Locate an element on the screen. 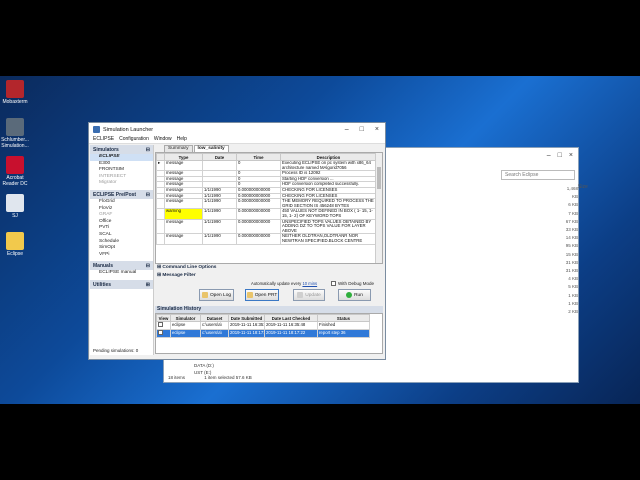 This screenshot has height=480, width=640. desktop-icon: Mobaxterm is located at coordinates (15, 92).